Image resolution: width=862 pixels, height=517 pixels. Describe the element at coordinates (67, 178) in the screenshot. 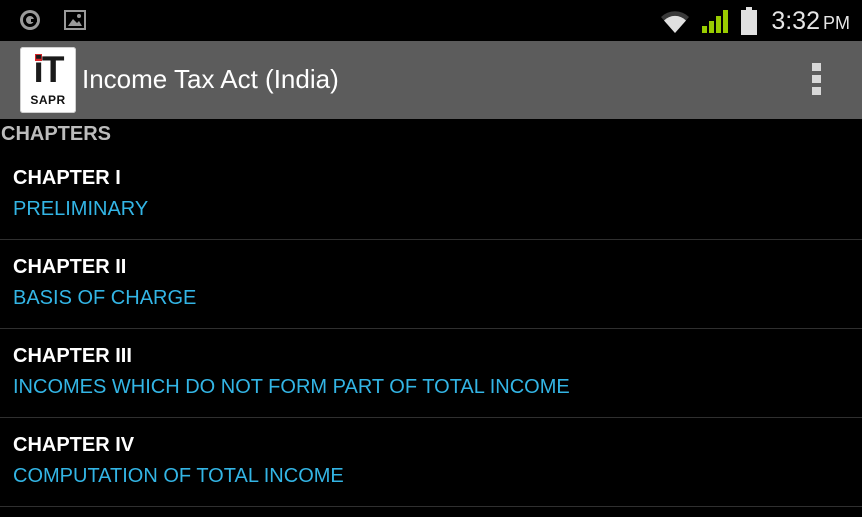

I see `chapter-title: CHAPTER I` at that location.